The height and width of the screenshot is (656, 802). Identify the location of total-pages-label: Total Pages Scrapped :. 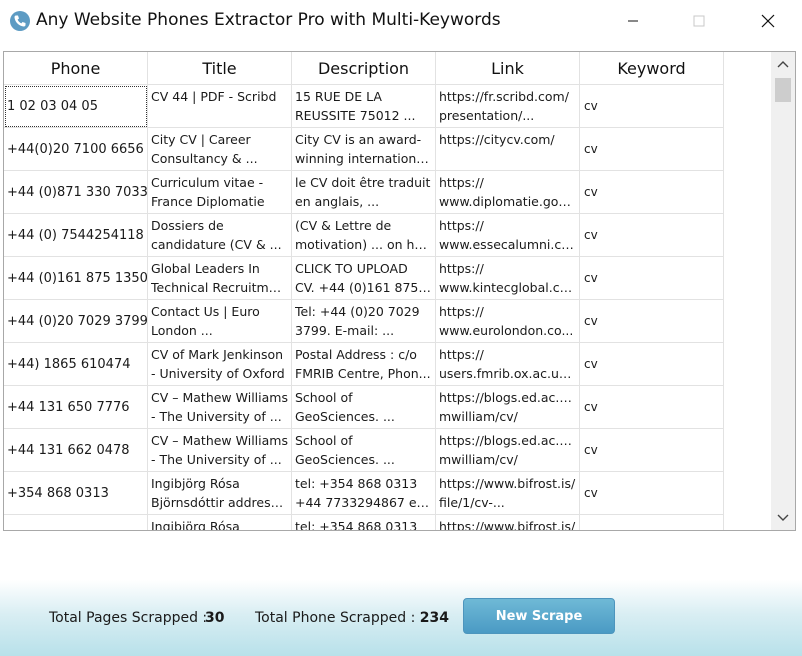
(128, 618).